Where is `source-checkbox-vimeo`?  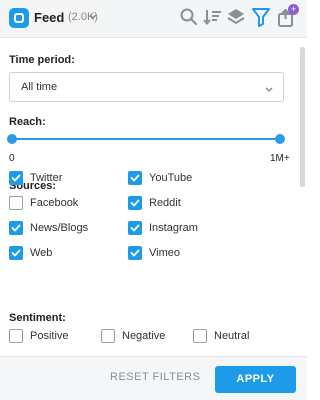 source-checkbox-vimeo is located at coordinates (135, 253).